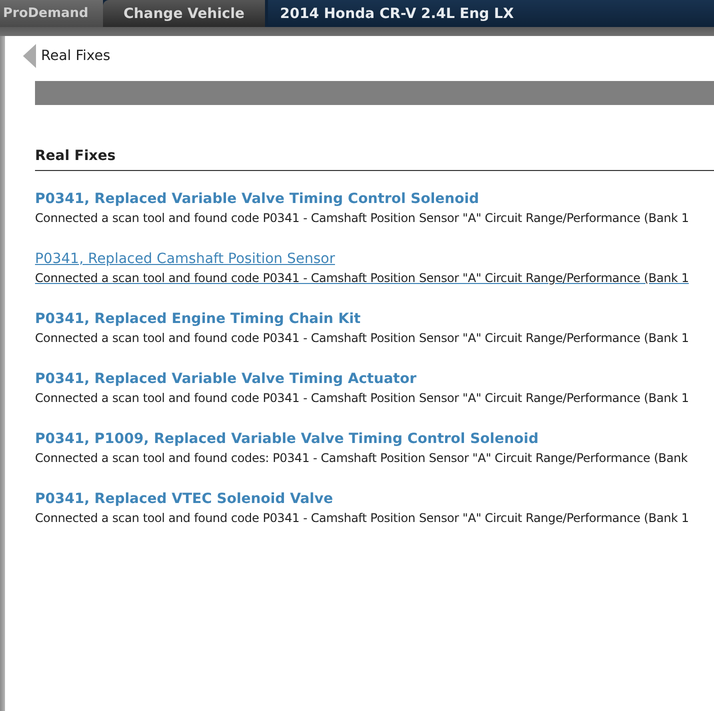 The width and height of the screenshot is (714, 711). I want to click on section-heading: Real Fixes, so click(374, 159).